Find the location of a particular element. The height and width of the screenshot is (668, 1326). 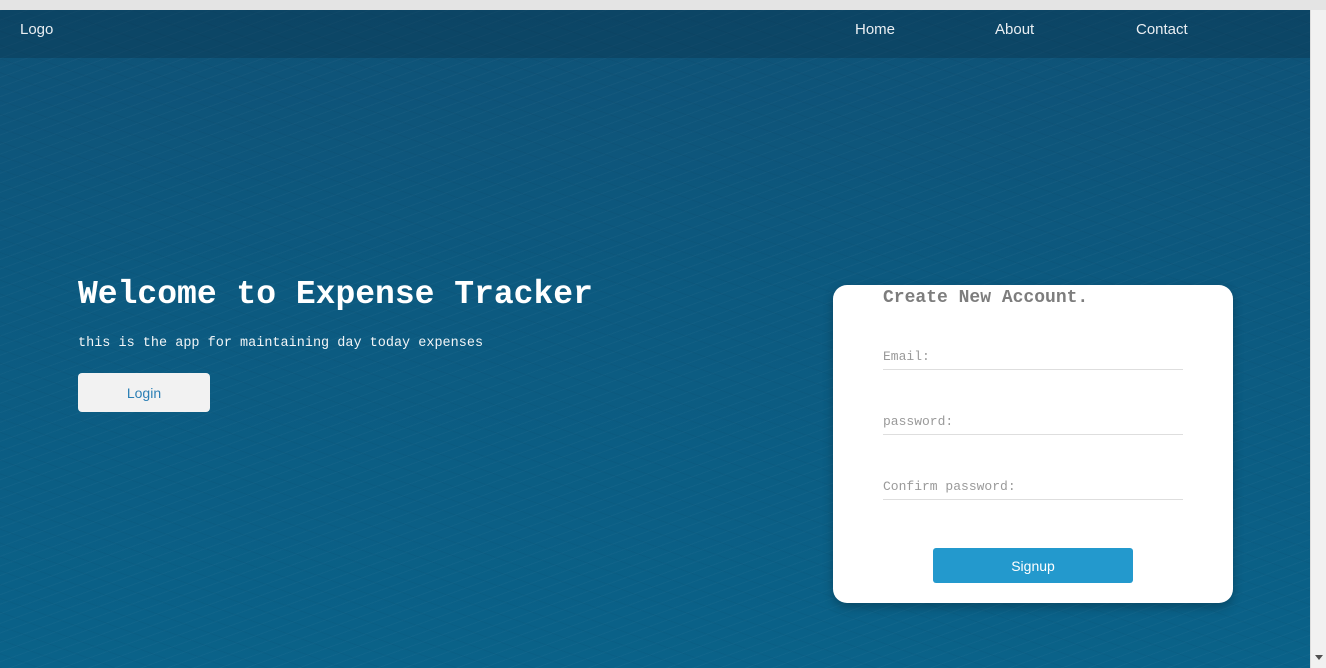

confirm-password-field is located at coordinates (1033, 486).